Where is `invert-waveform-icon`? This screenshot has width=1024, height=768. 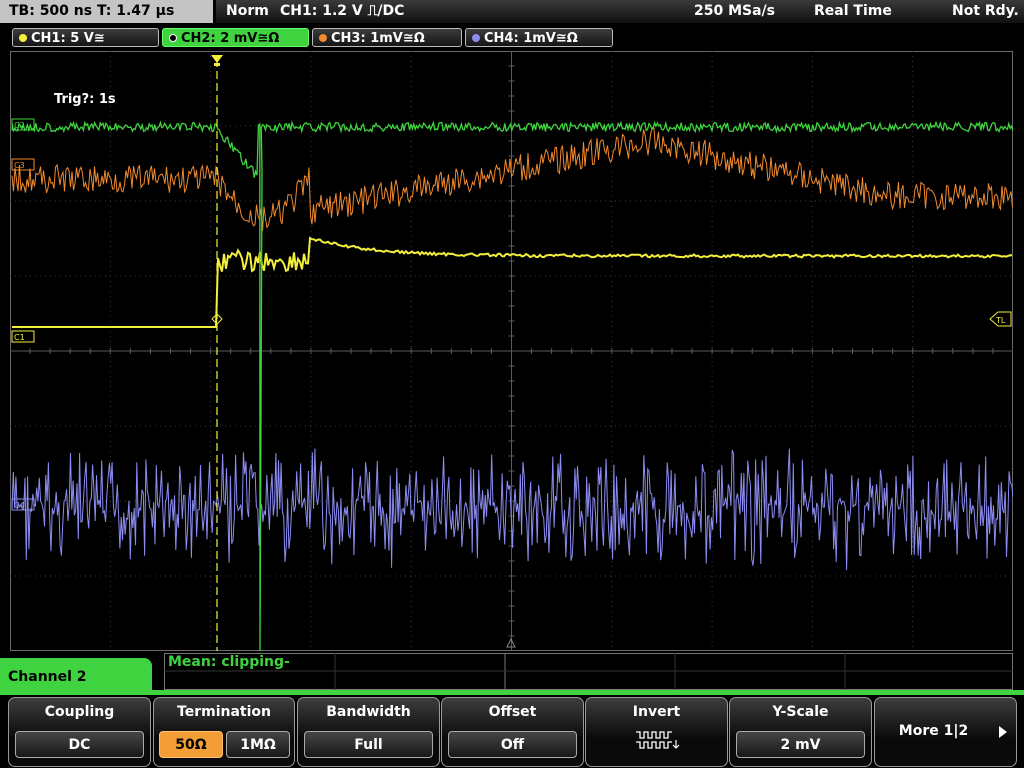
invert-waveform-icon is located at coordinates (658, 740).